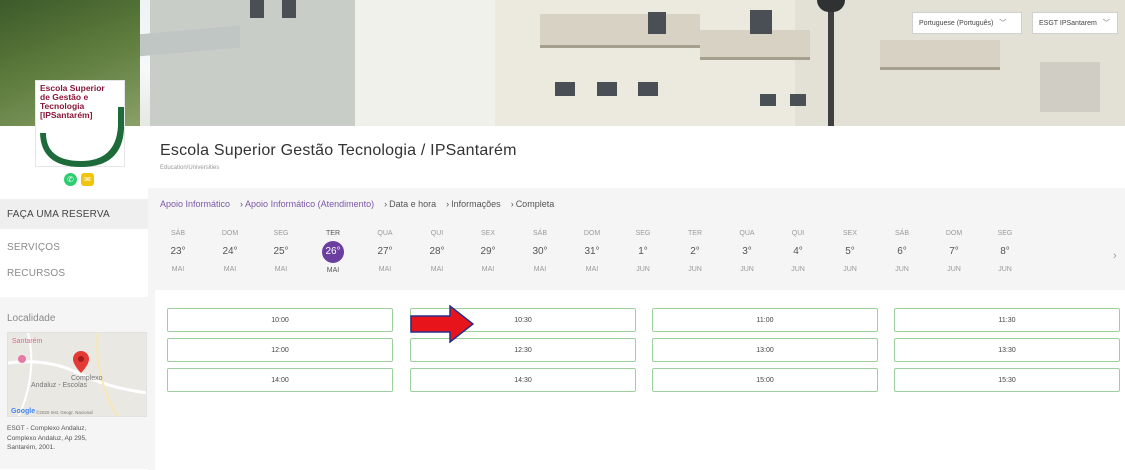  I want to click on language-selector: Portuguese (Português) ﹀, so click(967, 23).